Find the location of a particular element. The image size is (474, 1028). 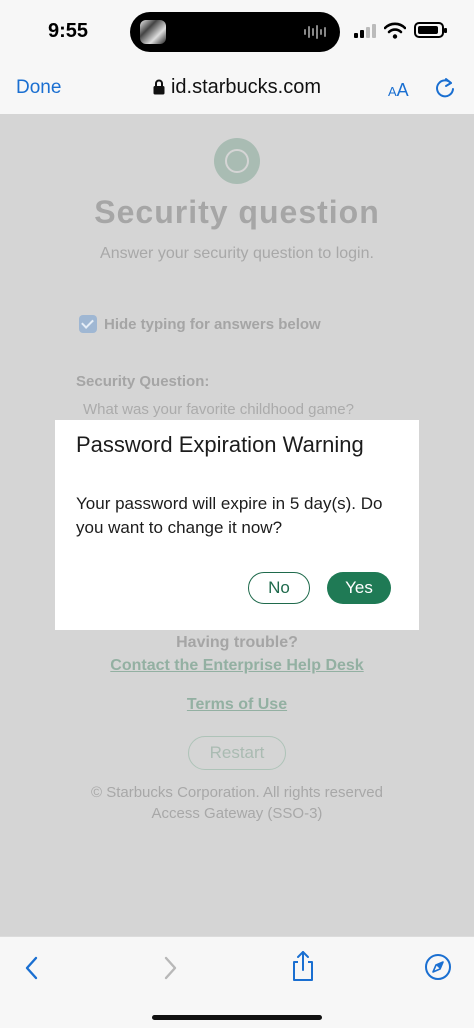

share-icon is located at coordinates (303, 966).